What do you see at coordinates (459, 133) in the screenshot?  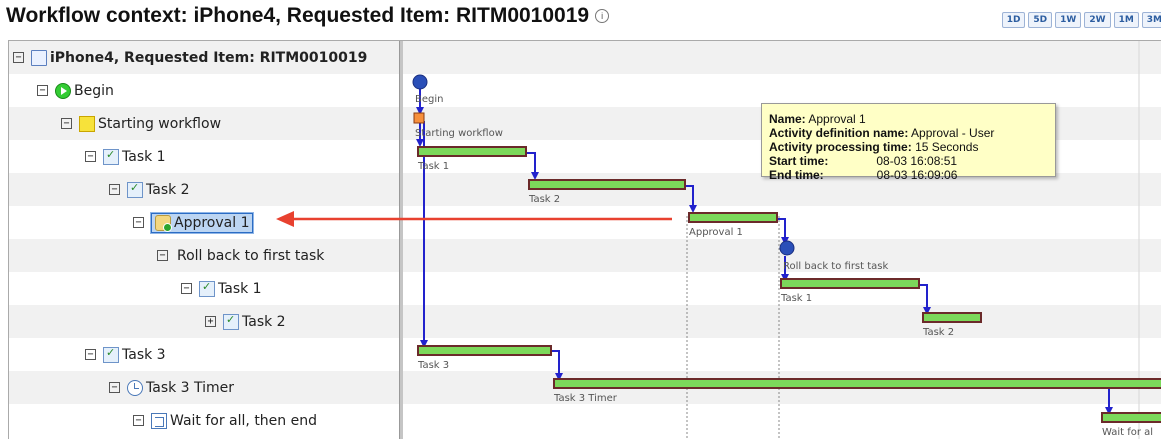 I see `gantt-label: Starting workflow` at bounding box center [459, 133].